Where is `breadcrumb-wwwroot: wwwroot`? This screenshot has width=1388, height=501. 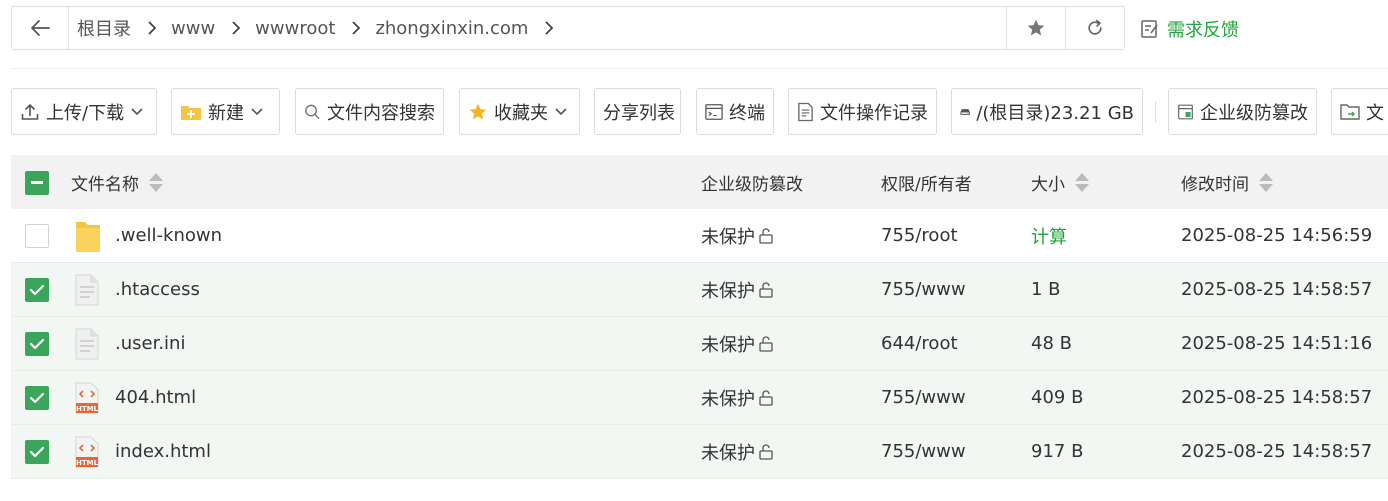
breadcrumb-wwwroot: wwwroot is located at coordinates (295, 28).